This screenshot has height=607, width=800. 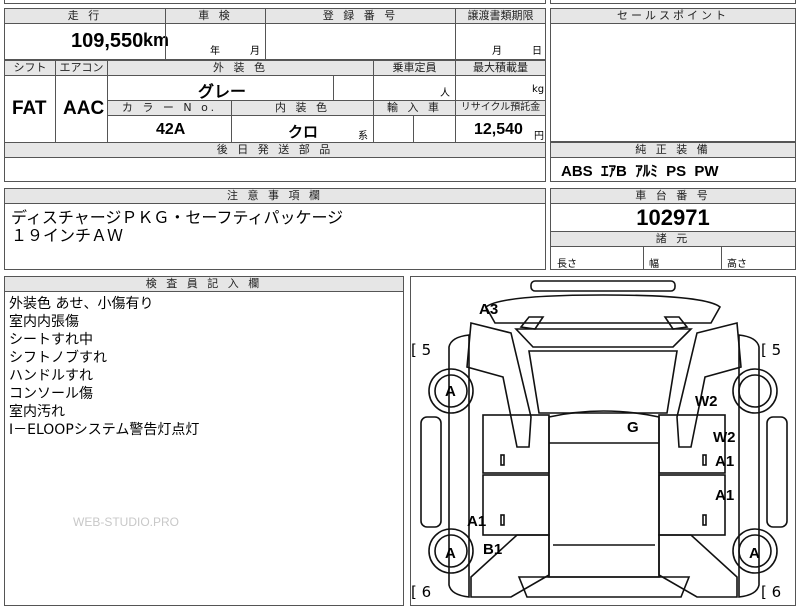 I want to click on capacity-cell: 人, so click(x=414, y=88).